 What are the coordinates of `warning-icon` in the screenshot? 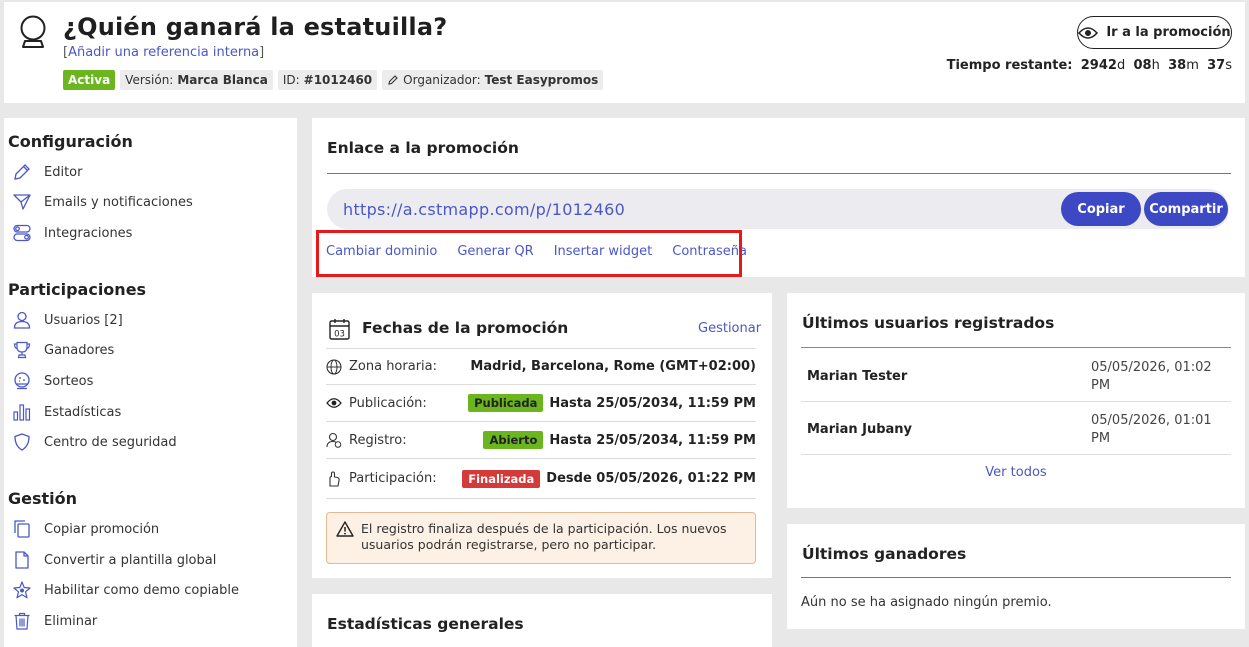 It's located at (345, 529).